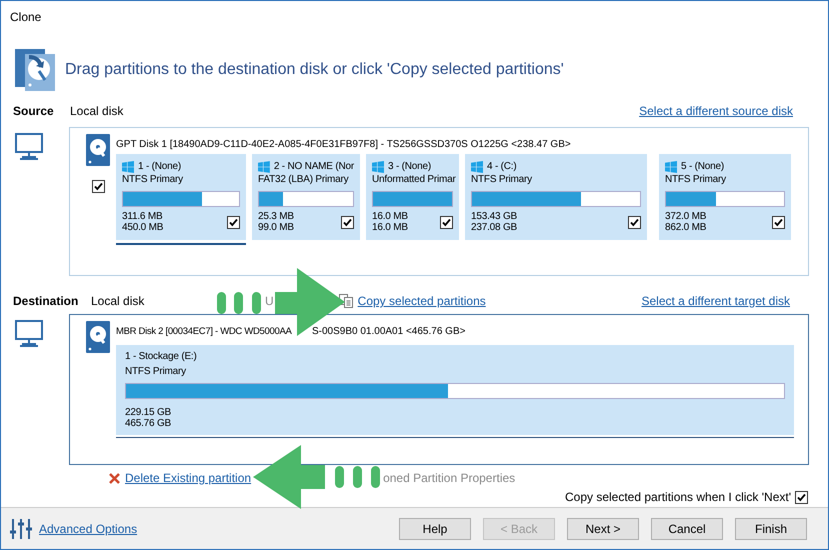 This screenshot has height=550, width=829. Describe the element at coordinates (314, 70) in the screenshot. I see `instruction-text: Drag partitions to the destination disk or click 'Copy selected partitions'` at that location.